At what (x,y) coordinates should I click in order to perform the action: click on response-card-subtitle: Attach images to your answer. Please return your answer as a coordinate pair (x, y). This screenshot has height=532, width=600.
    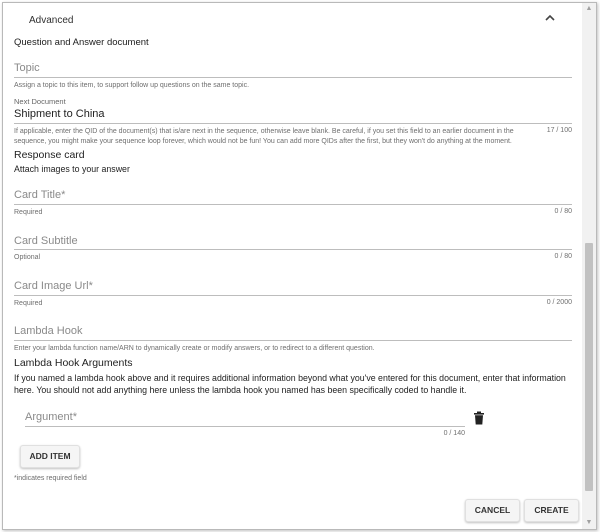
    Looking at the image, I should click on (72, 169).